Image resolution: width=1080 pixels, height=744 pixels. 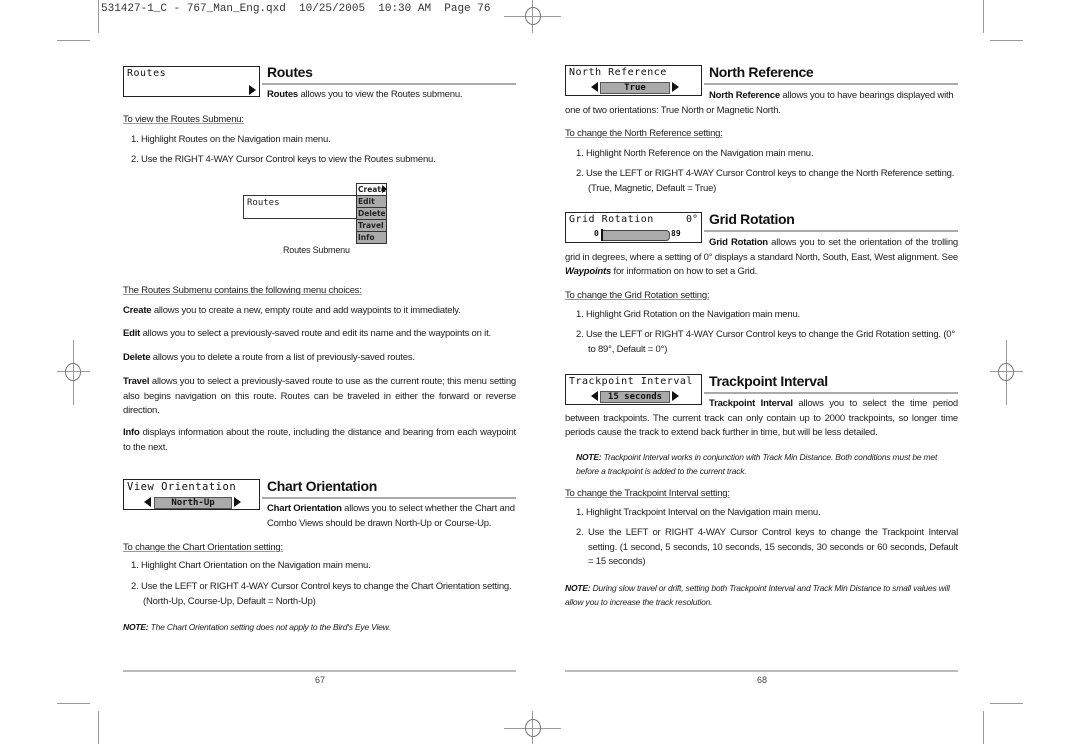 I want to click on submenu-item-edit: Edit, so click(x=371, y=201).